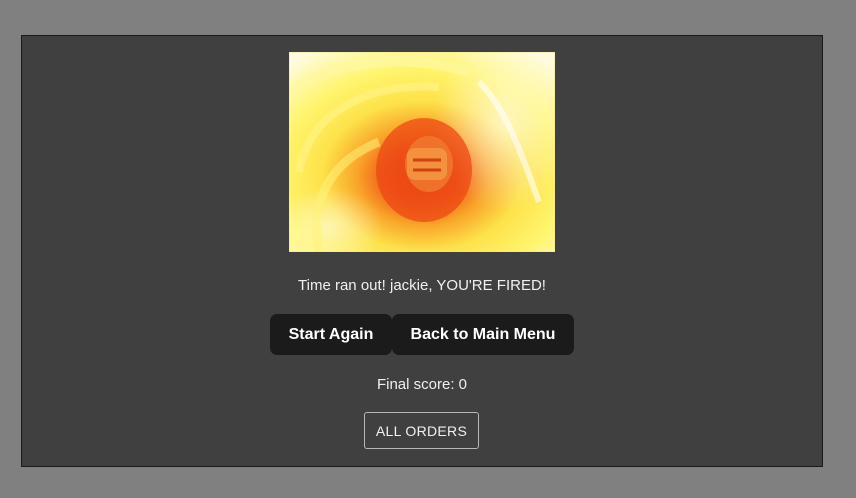 Image resolution: width=856 pixels, height=498 pixels. I want to click on fire-explosion-image, so click(422, 152).